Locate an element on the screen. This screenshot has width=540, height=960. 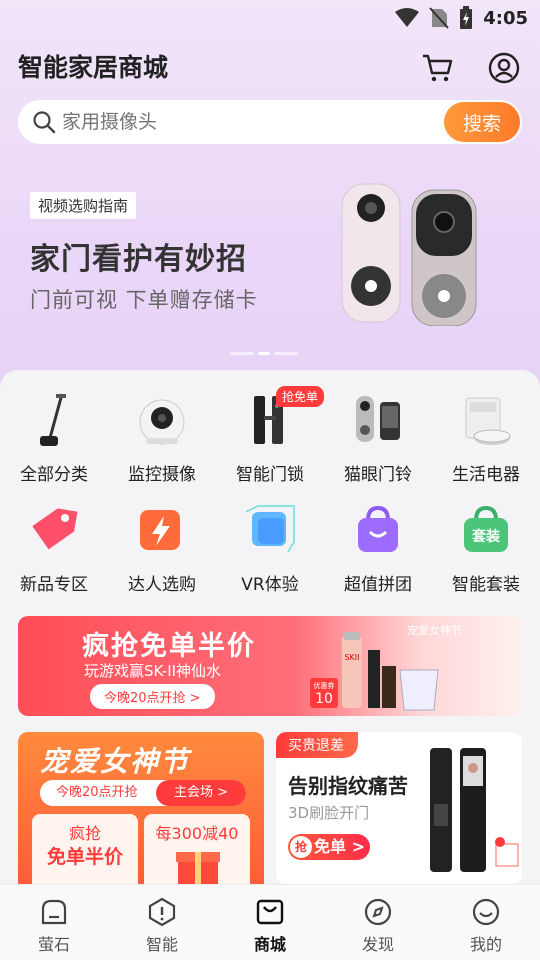
shopping-bag-icon is located at coordinates (378, 528).